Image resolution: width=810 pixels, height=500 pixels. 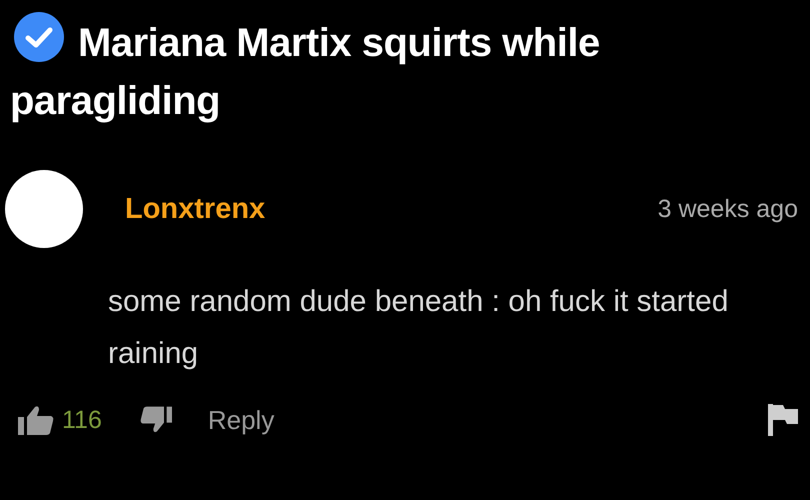 What do you see at coordinates (82, 420) in the screenshot?
I see `like-count: 116` at bounding box center [82, 420].